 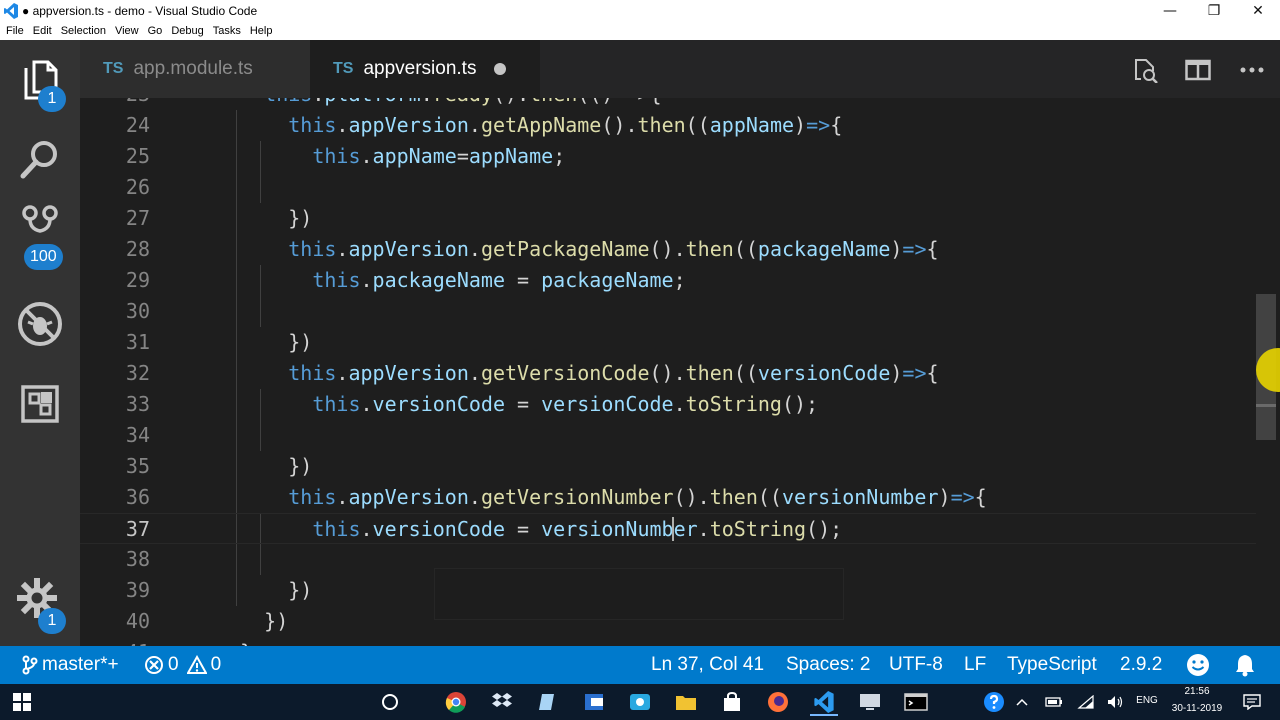 I want to click on language-mode: TypeScript, so click(x=1052, y=665).